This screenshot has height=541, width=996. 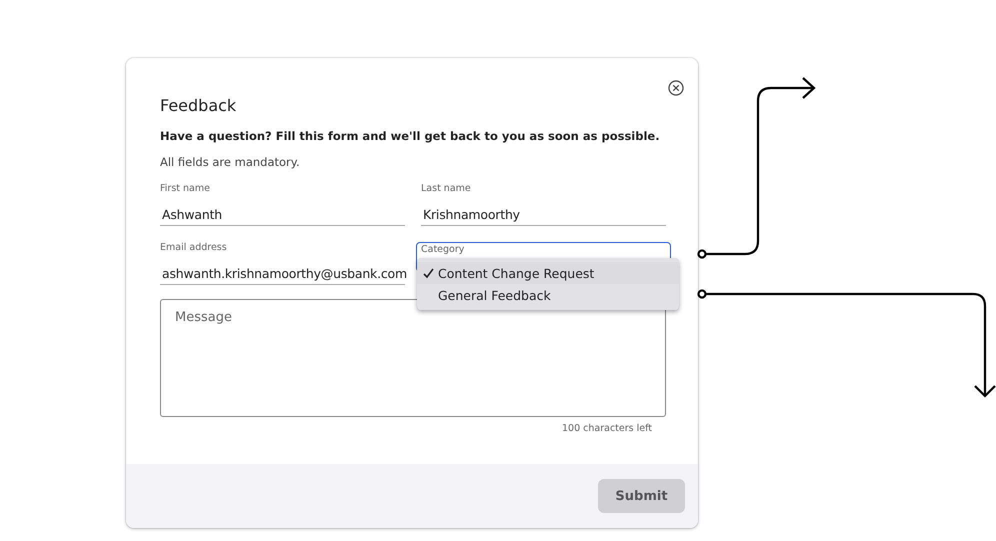 What do you see at coordinates (607, 428) in the screenshot?
I see `character-counter: 100 characters left` at bounding box center [607, 428].